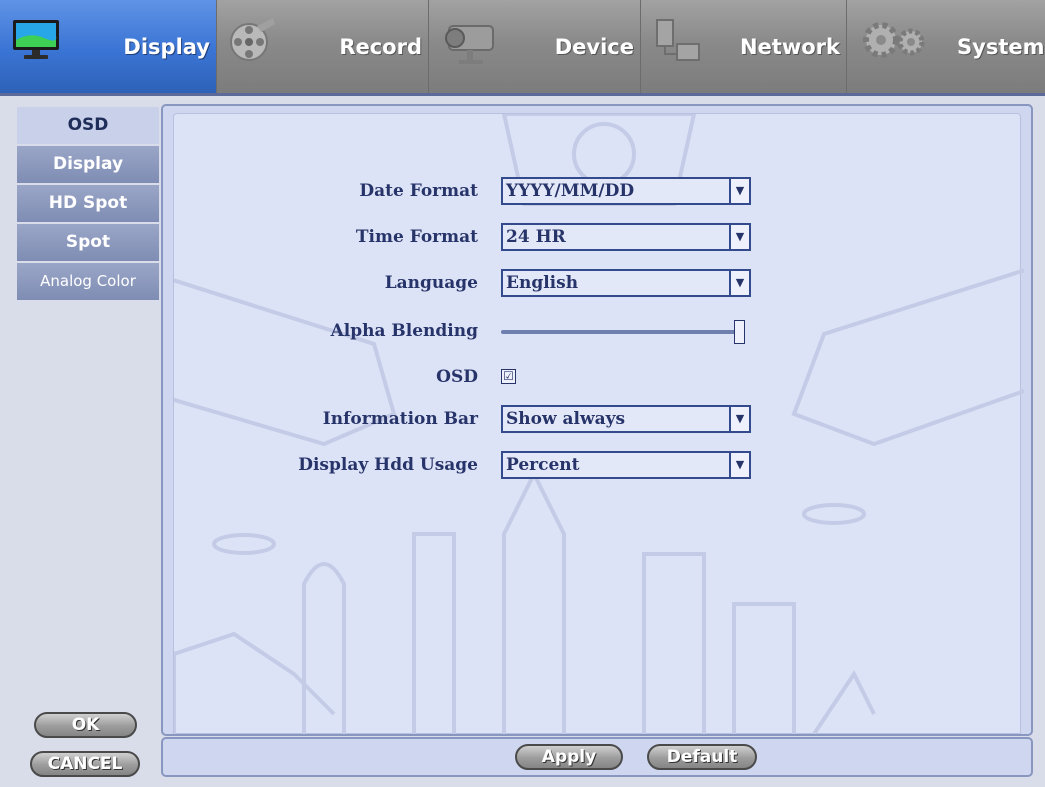  I want to click on display-hdd-usage-select: Percent ▼, so click(626, 465).